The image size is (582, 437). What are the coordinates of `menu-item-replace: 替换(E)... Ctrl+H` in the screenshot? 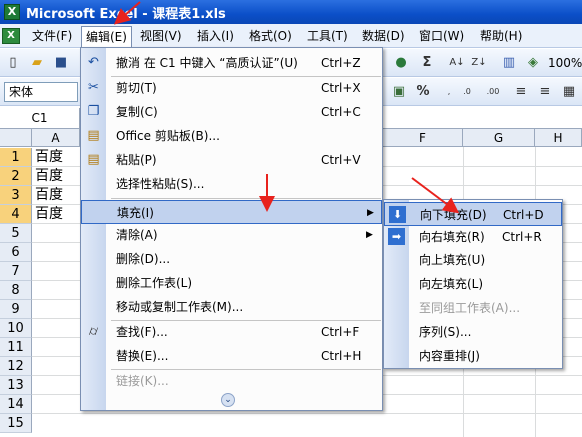 It's located at (231, 356).